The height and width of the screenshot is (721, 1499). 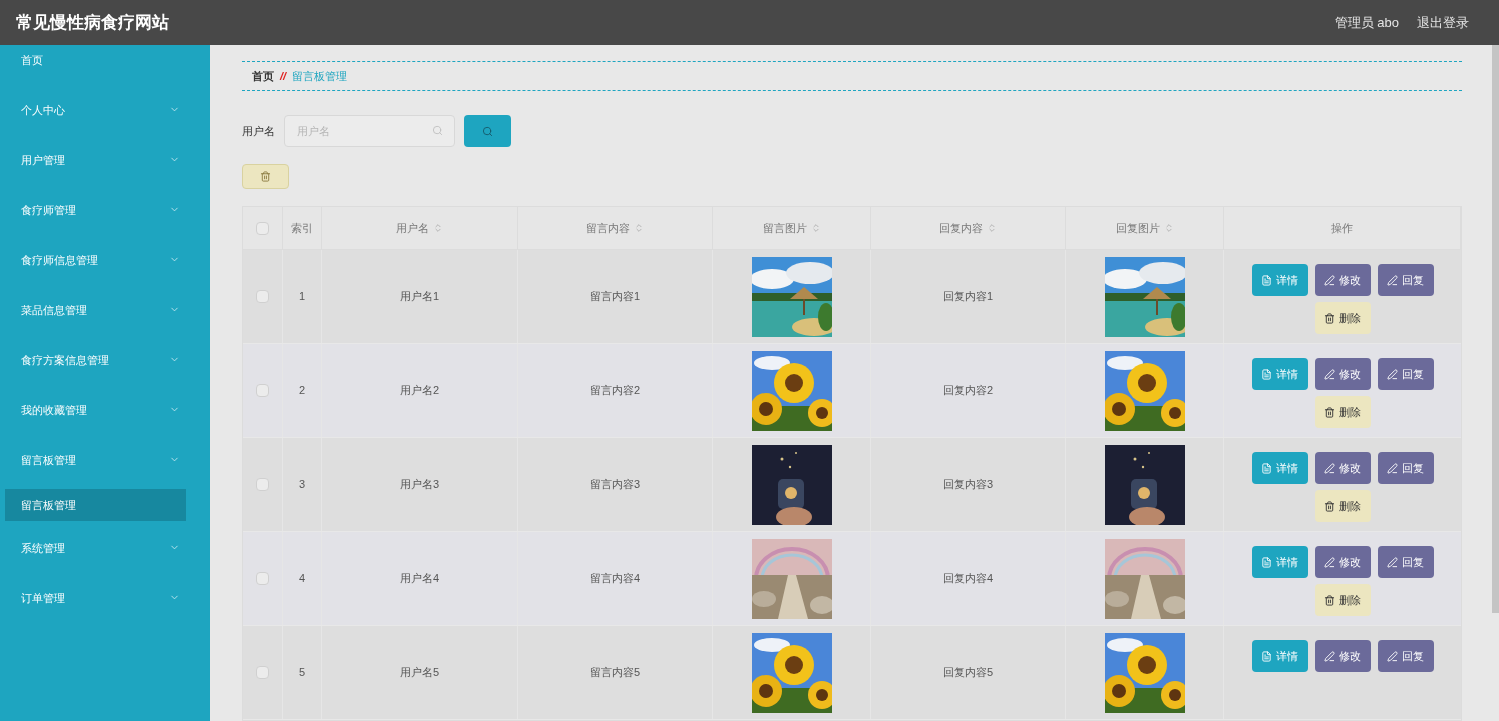 What do you see at coordinates (968, 485) in the screenshot?
I see `table-cell-text: 回复内容3` at bounding box center [968, 485].